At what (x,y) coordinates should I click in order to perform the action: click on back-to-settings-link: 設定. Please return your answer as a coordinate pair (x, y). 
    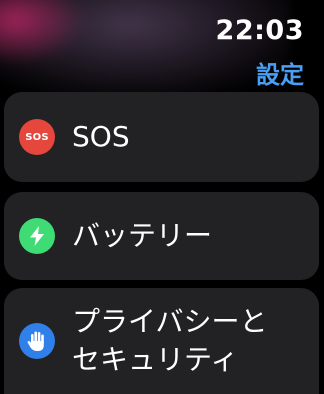
    Looking at the image, I should click on (280, 72).